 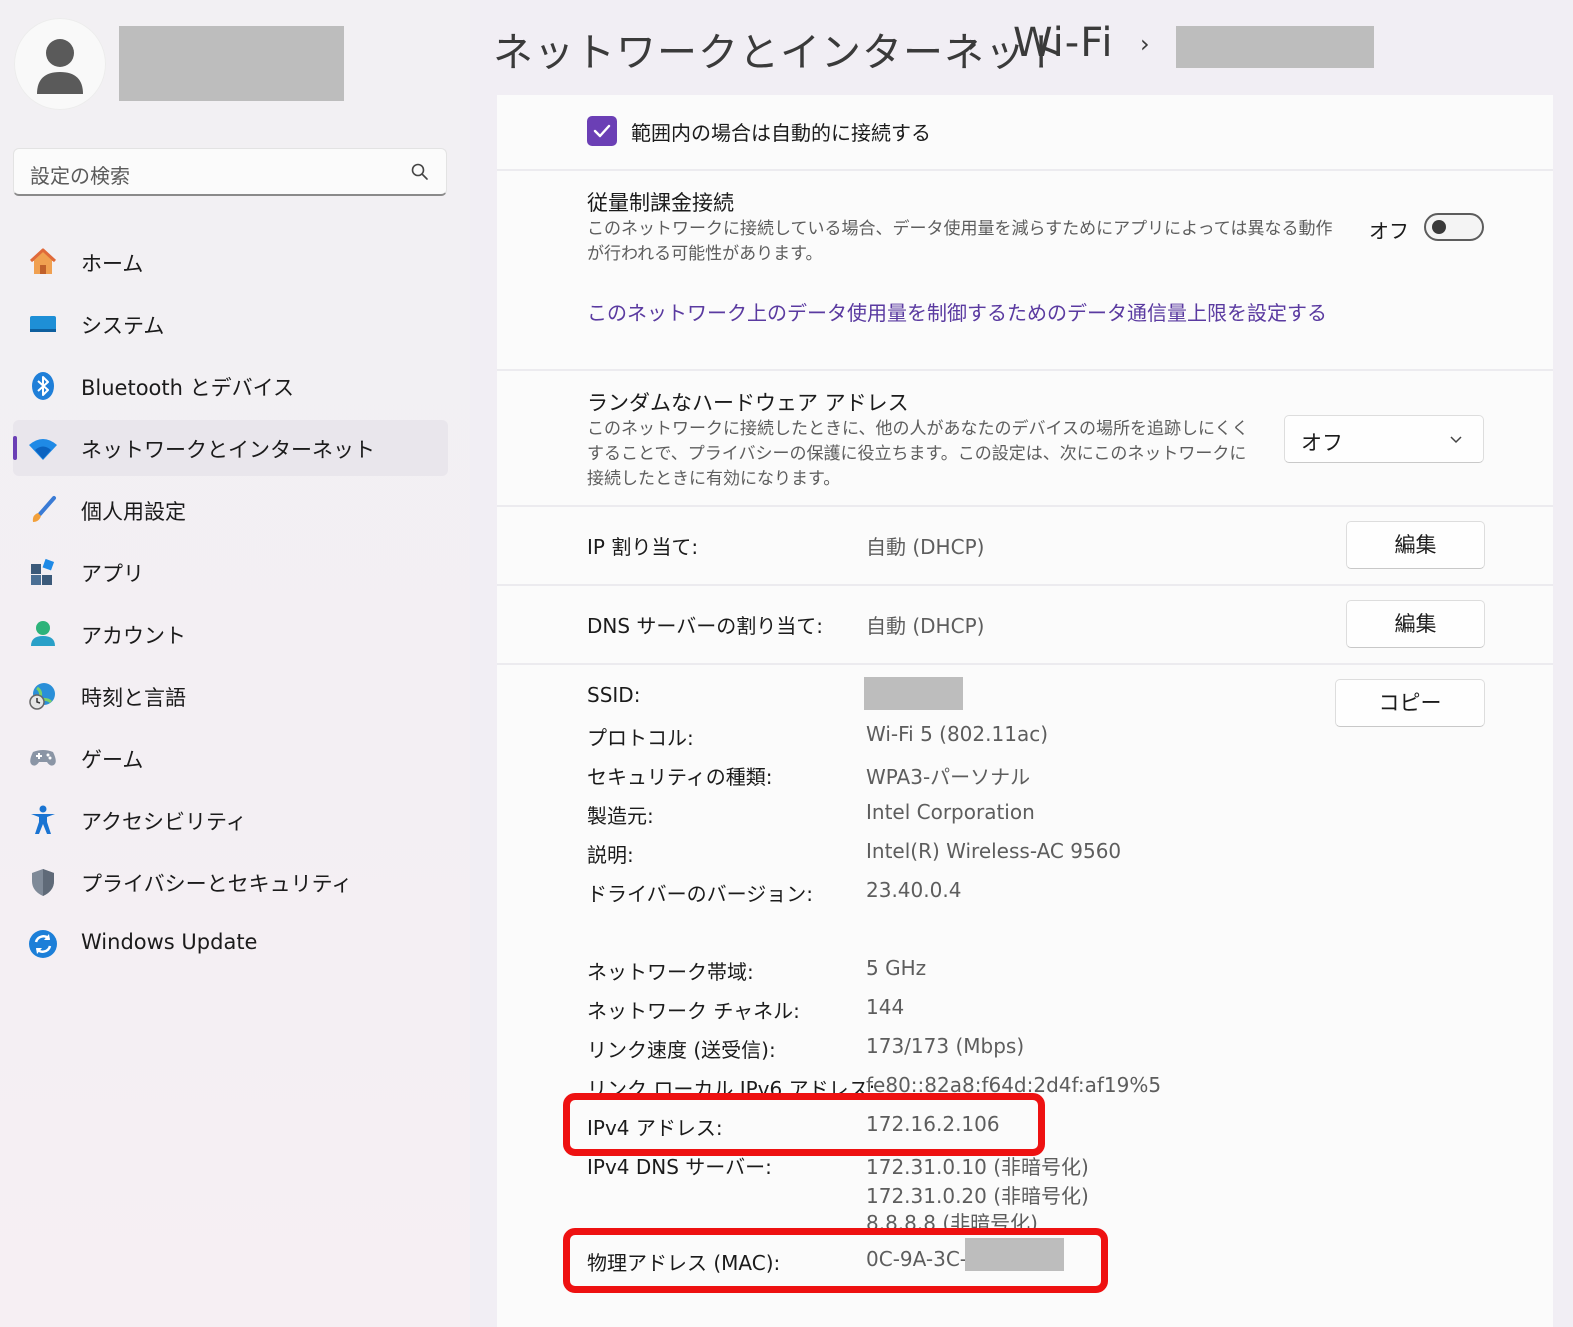 What do you see at coordinates (781, 133) in the screenshot?
I see `auto-connect-label: 範囲内の場合は自動的に接続する` at bounding box center [781, 133].